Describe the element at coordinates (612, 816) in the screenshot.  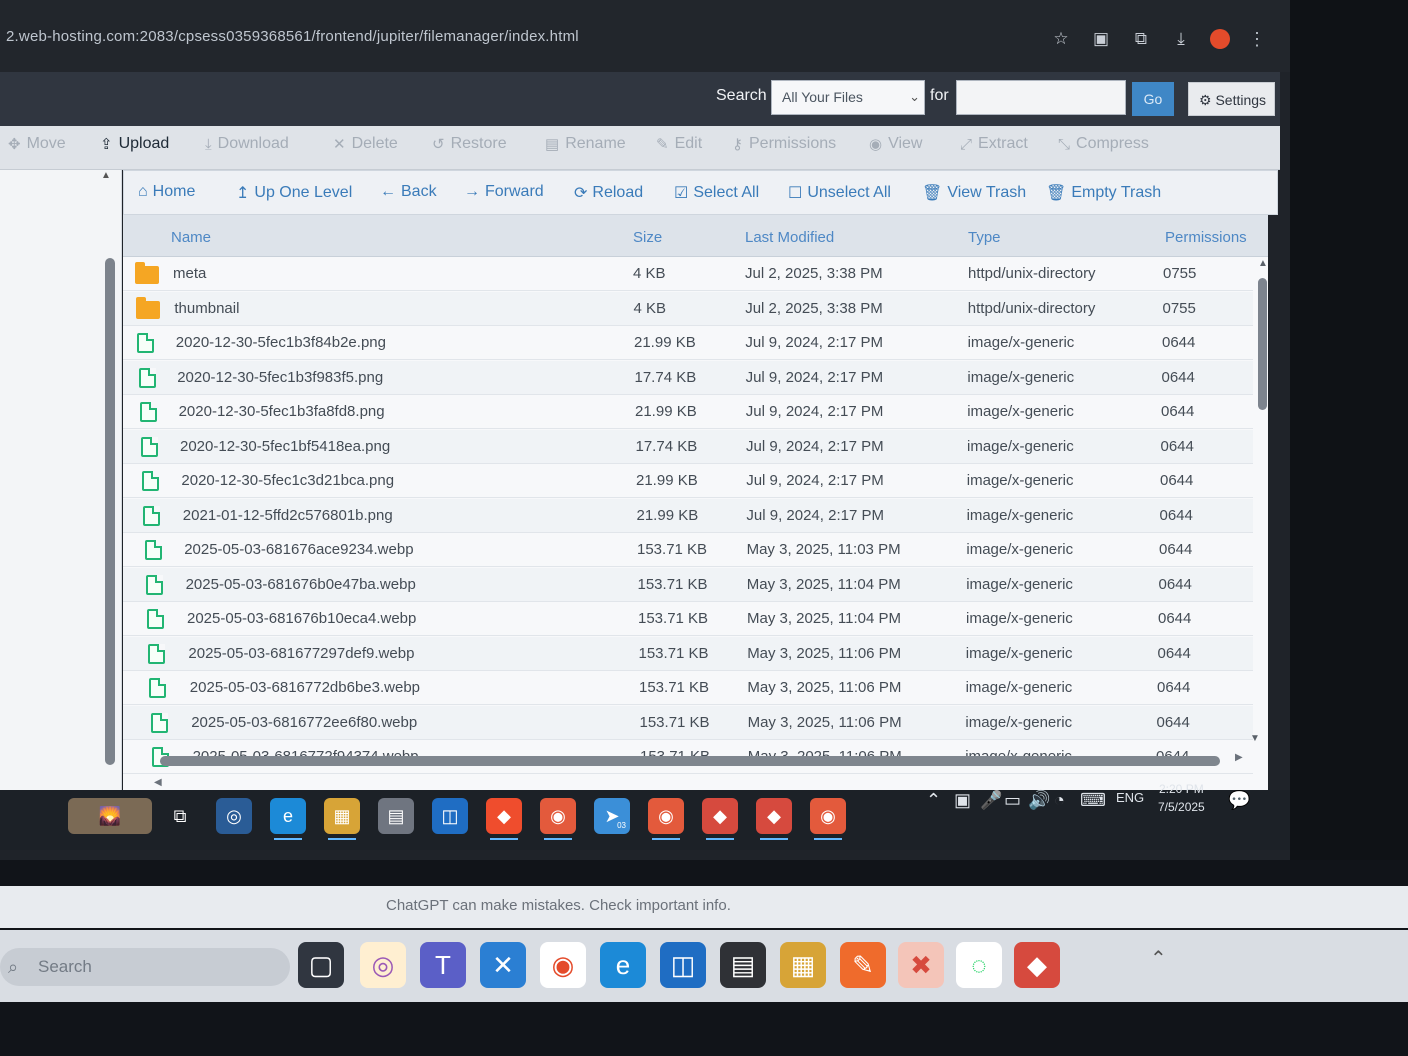
I see `telegram-icon: ➤ 03` at that location.